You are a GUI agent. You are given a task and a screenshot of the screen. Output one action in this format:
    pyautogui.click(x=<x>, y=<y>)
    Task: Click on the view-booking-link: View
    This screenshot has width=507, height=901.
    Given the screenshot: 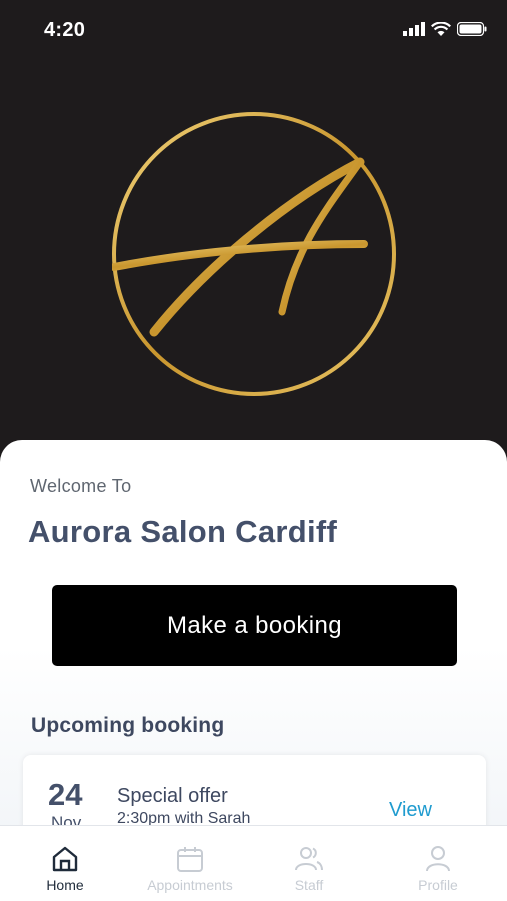 What is the action you would take?
    pyautogui.click(x=410, y=810)
    